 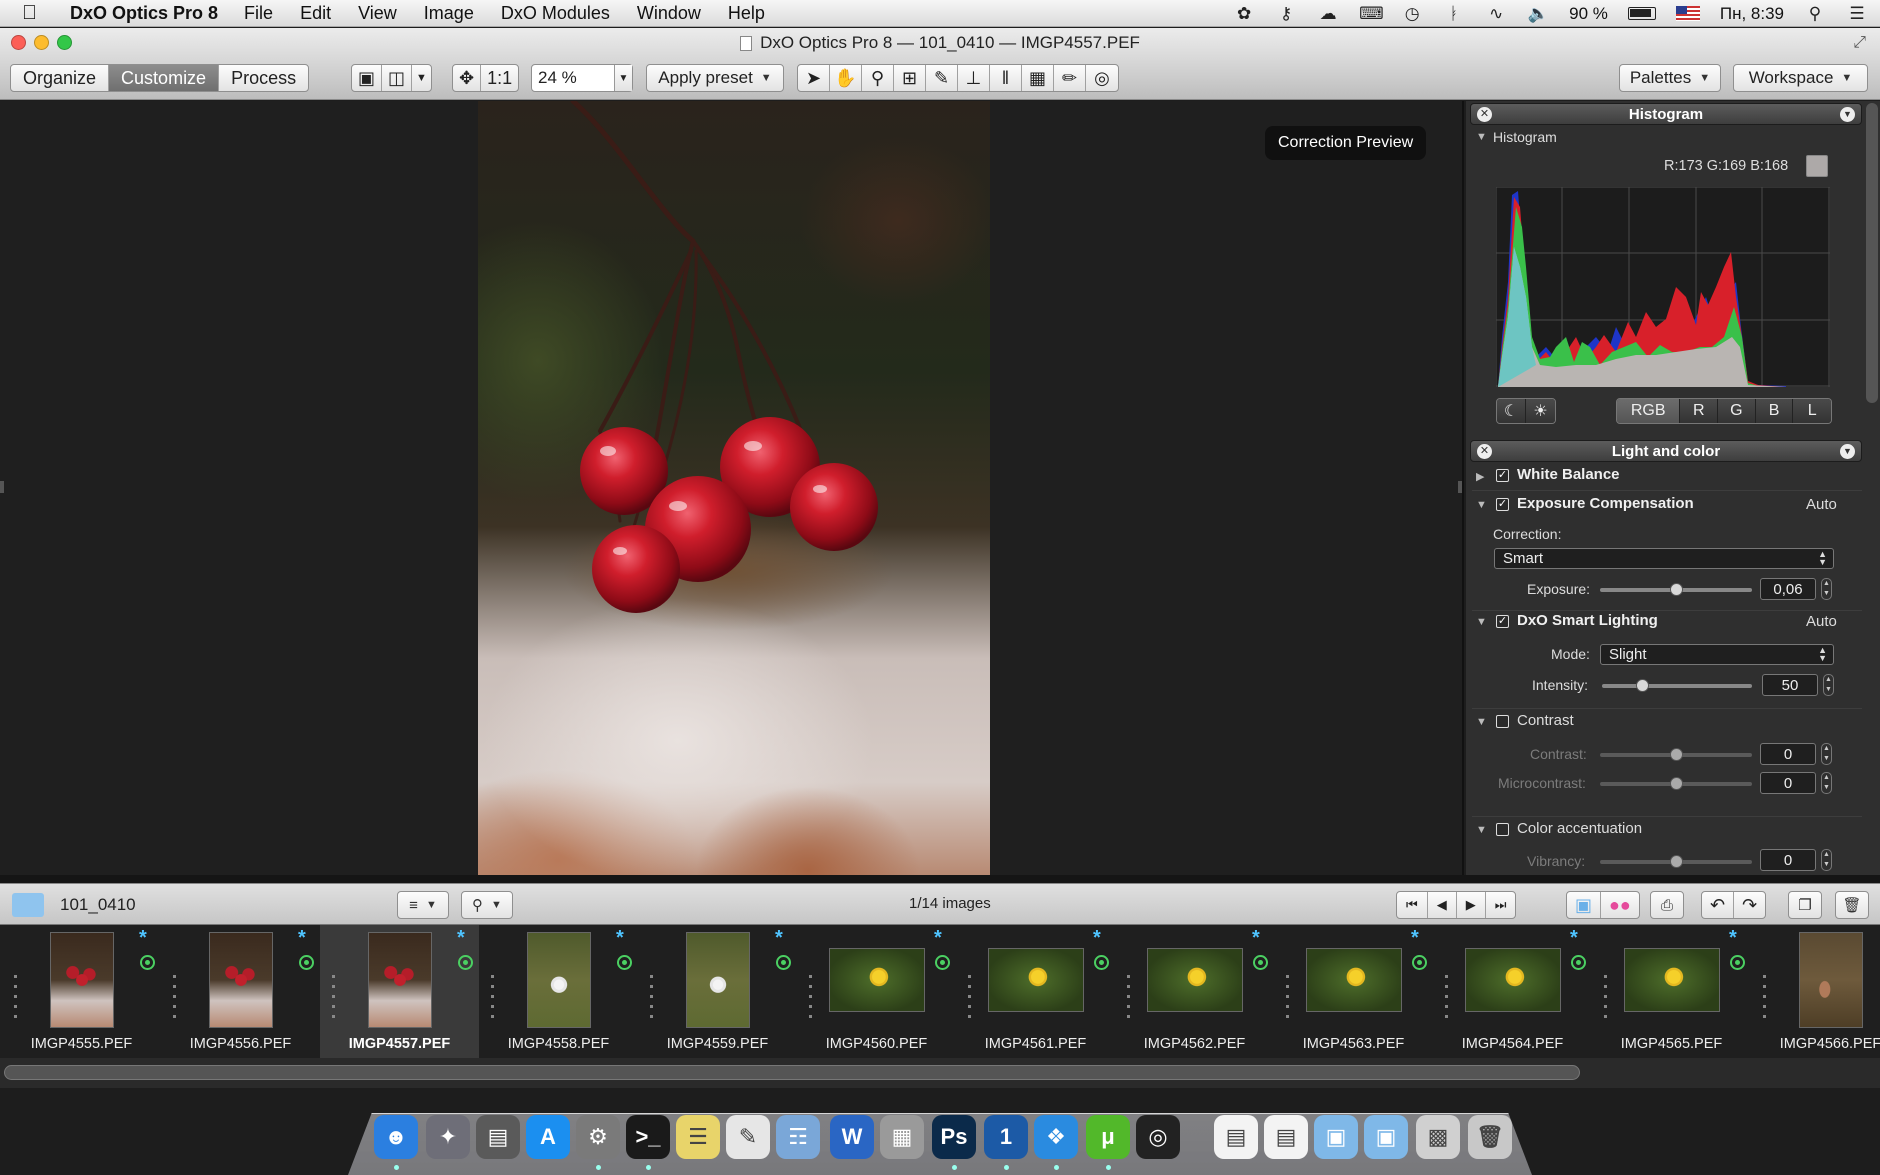 I want to click on contrast-slider, so click(x=1676, y=754).